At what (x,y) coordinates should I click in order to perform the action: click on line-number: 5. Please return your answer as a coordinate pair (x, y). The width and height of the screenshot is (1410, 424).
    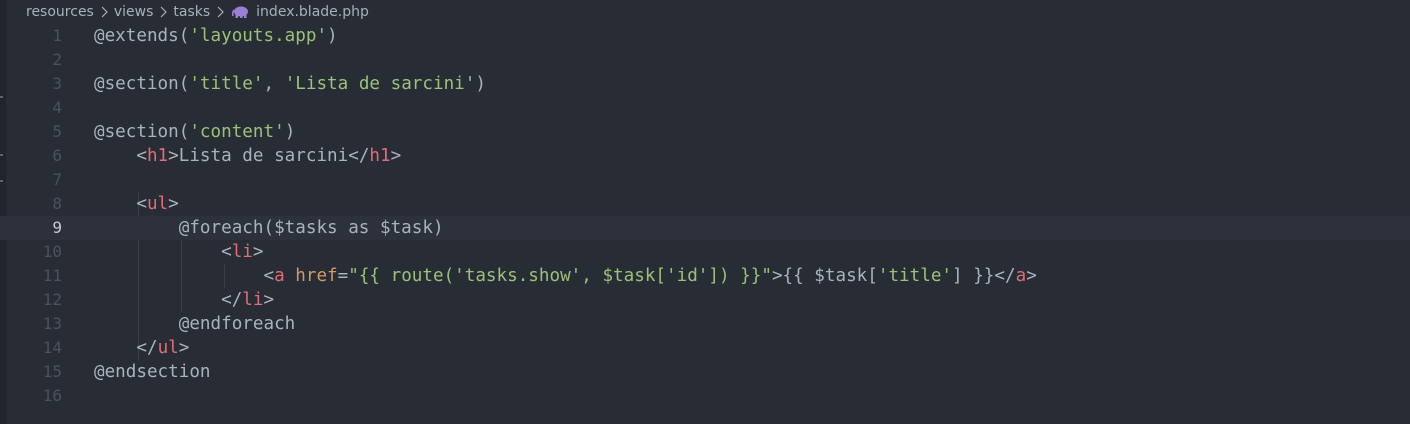
    Looking at the image, I should click on (57, 131).